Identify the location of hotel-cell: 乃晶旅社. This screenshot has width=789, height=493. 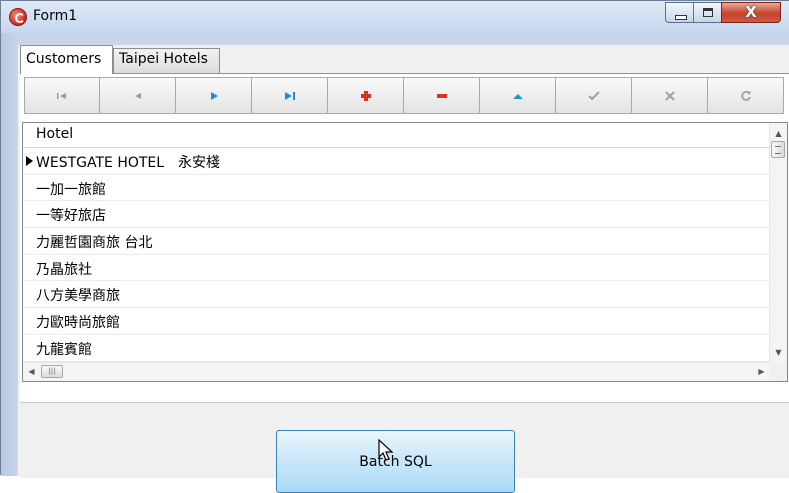
(64, 269).